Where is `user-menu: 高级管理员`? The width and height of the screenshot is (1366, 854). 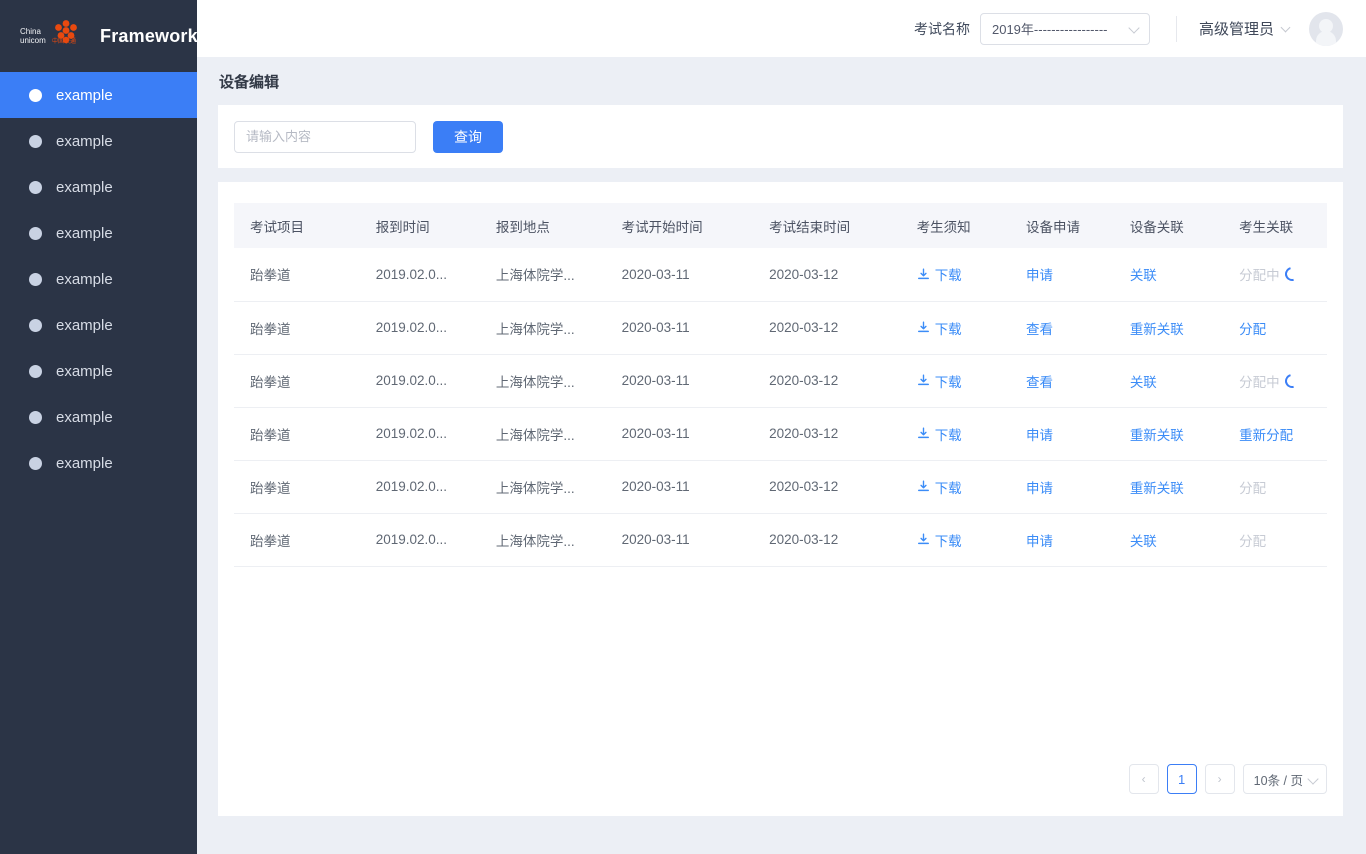
user-menu: 高级管理员 is located at coordinates (1271, 28).